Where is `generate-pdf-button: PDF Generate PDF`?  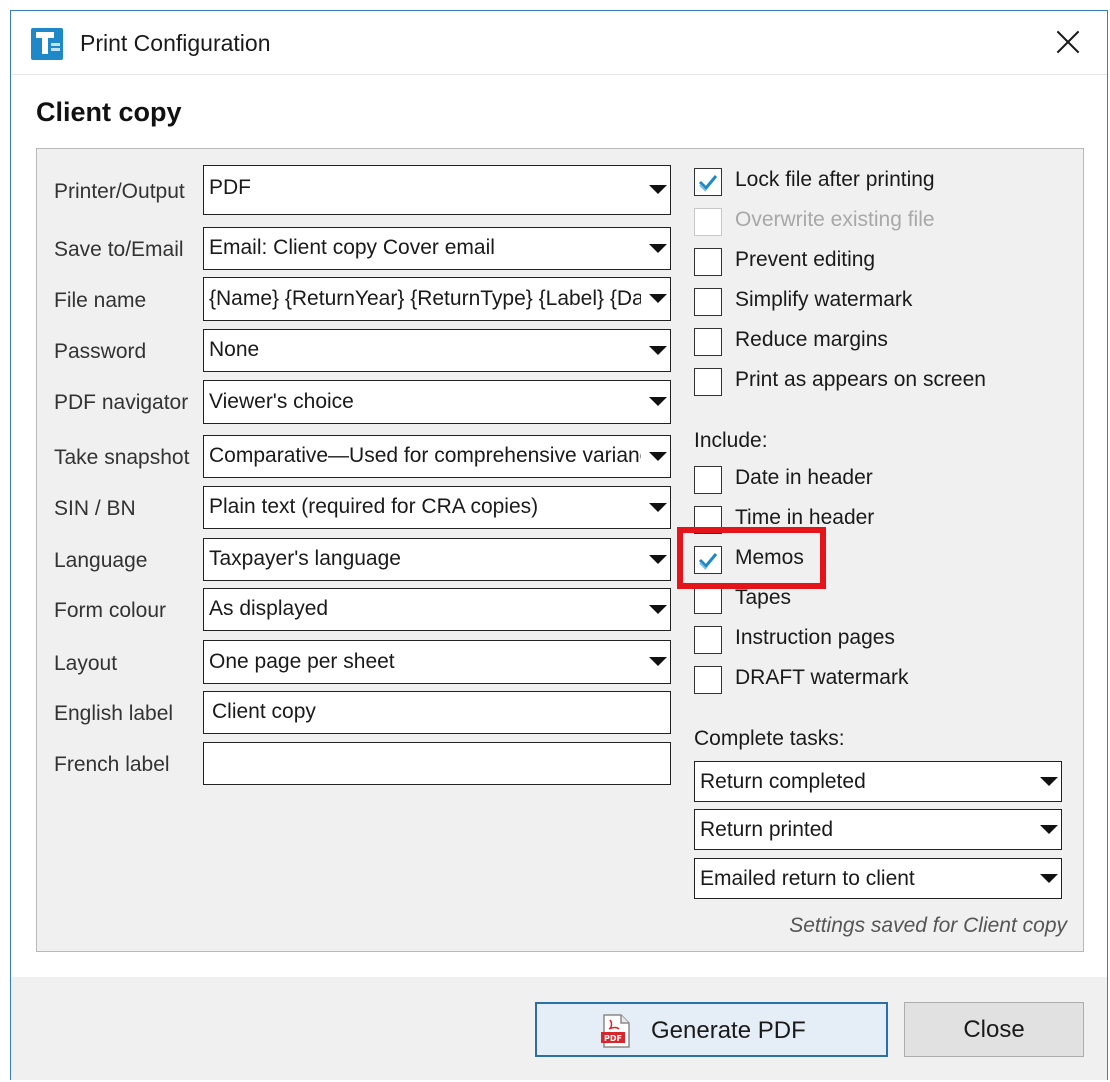
generate-pdf-button: PDF Generate PDF is located at coordinates (711, 1029).